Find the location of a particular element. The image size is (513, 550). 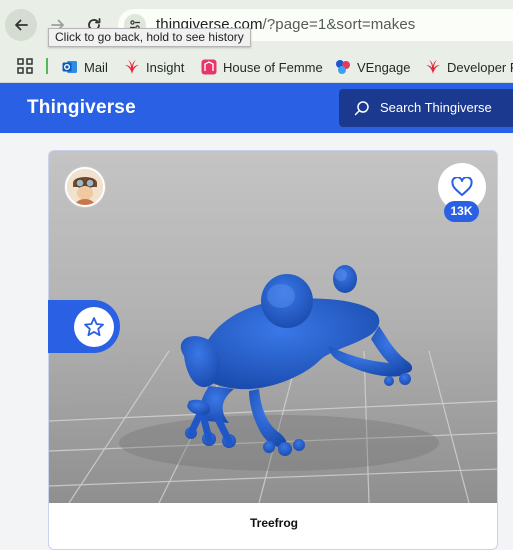

developer-icon is located at coordinates (433, 67).